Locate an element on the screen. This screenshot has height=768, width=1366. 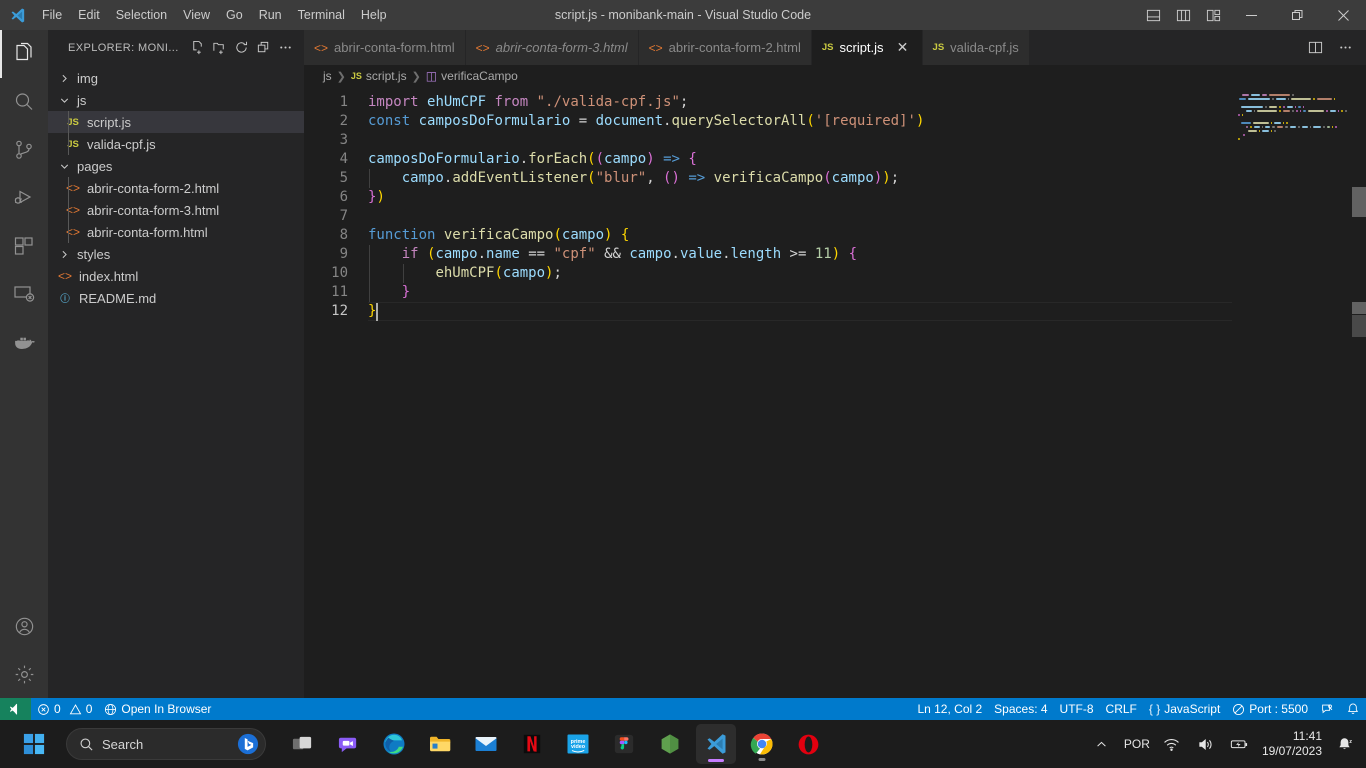
activity-extensions is located at coordinates (24, 246).